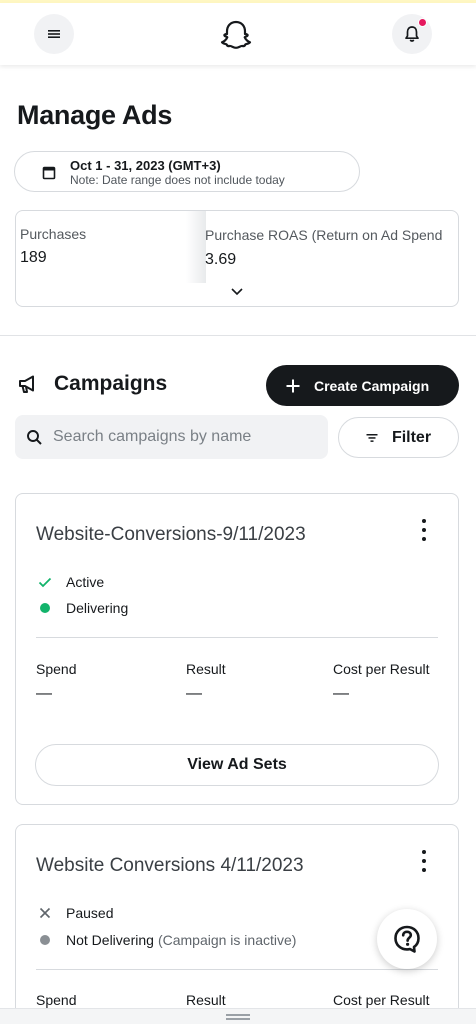 The width and height of the screenshot is (476, 1024). I want to click on filter-icon, so click(372, 437).